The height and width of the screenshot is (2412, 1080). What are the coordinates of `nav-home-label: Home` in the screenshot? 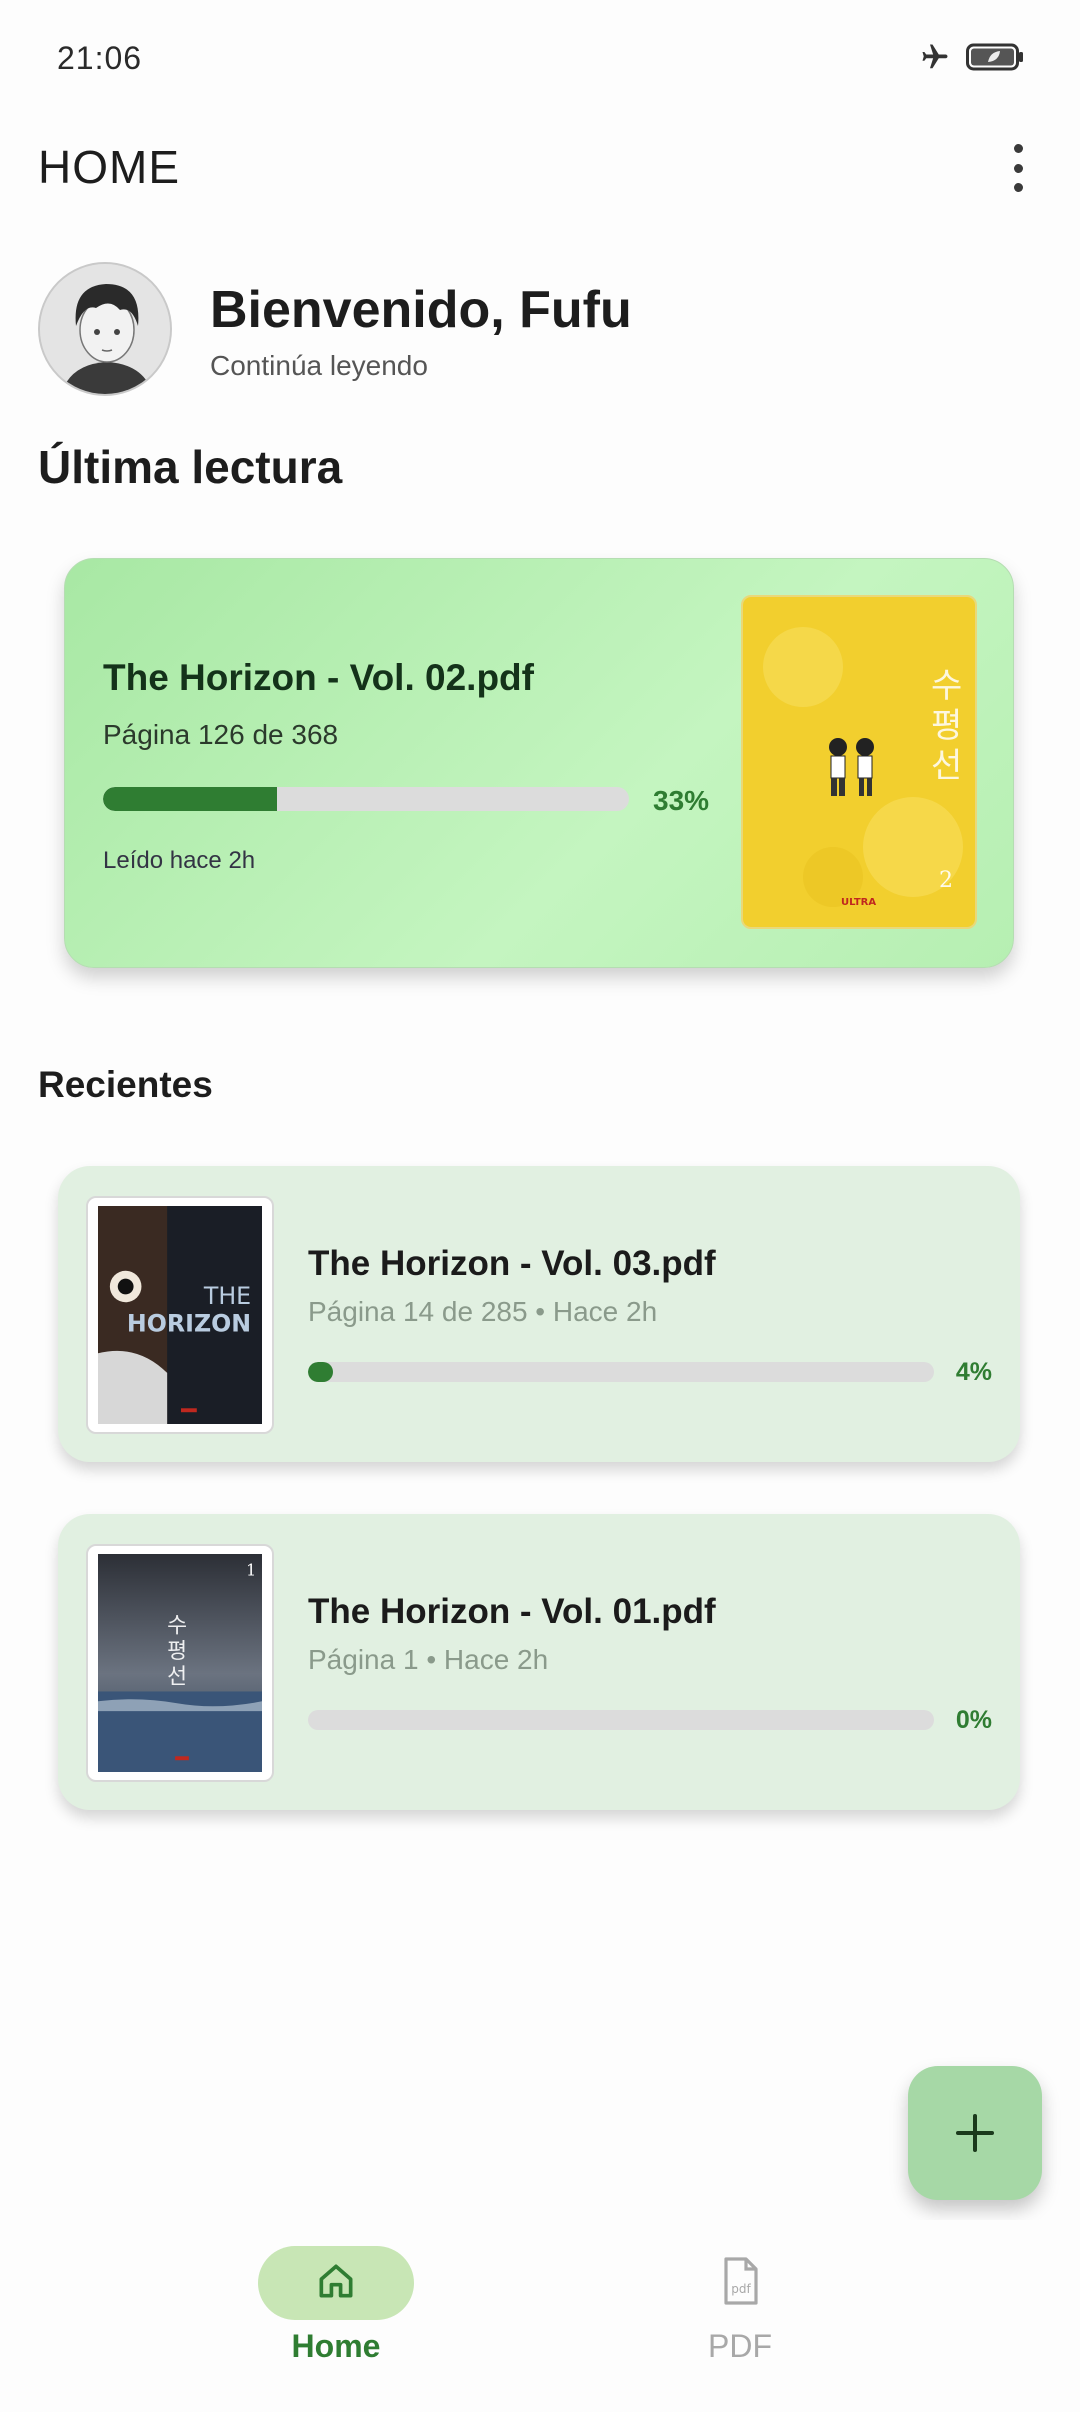 It's located at (336, 2346).